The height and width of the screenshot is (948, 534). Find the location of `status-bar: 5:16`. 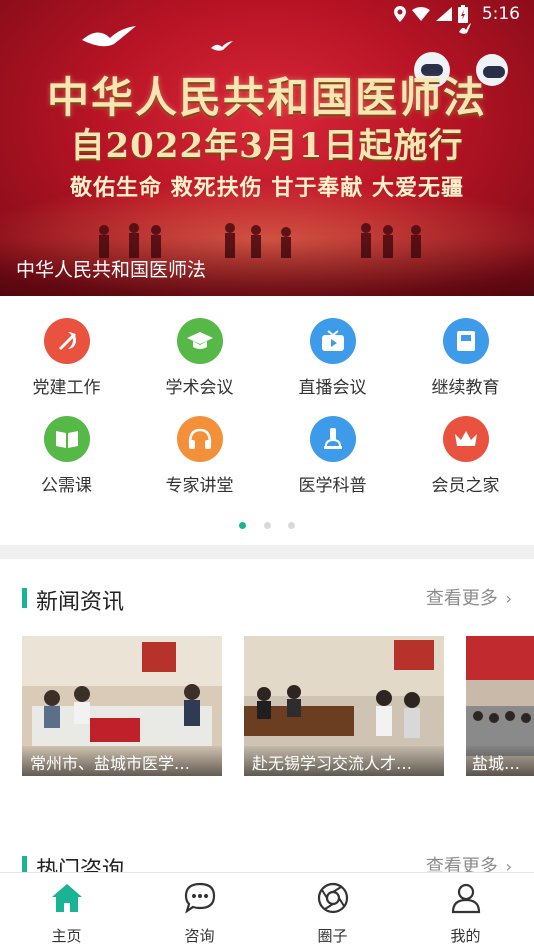

status-bar: 5:16 is located at coordinates (267, 14).